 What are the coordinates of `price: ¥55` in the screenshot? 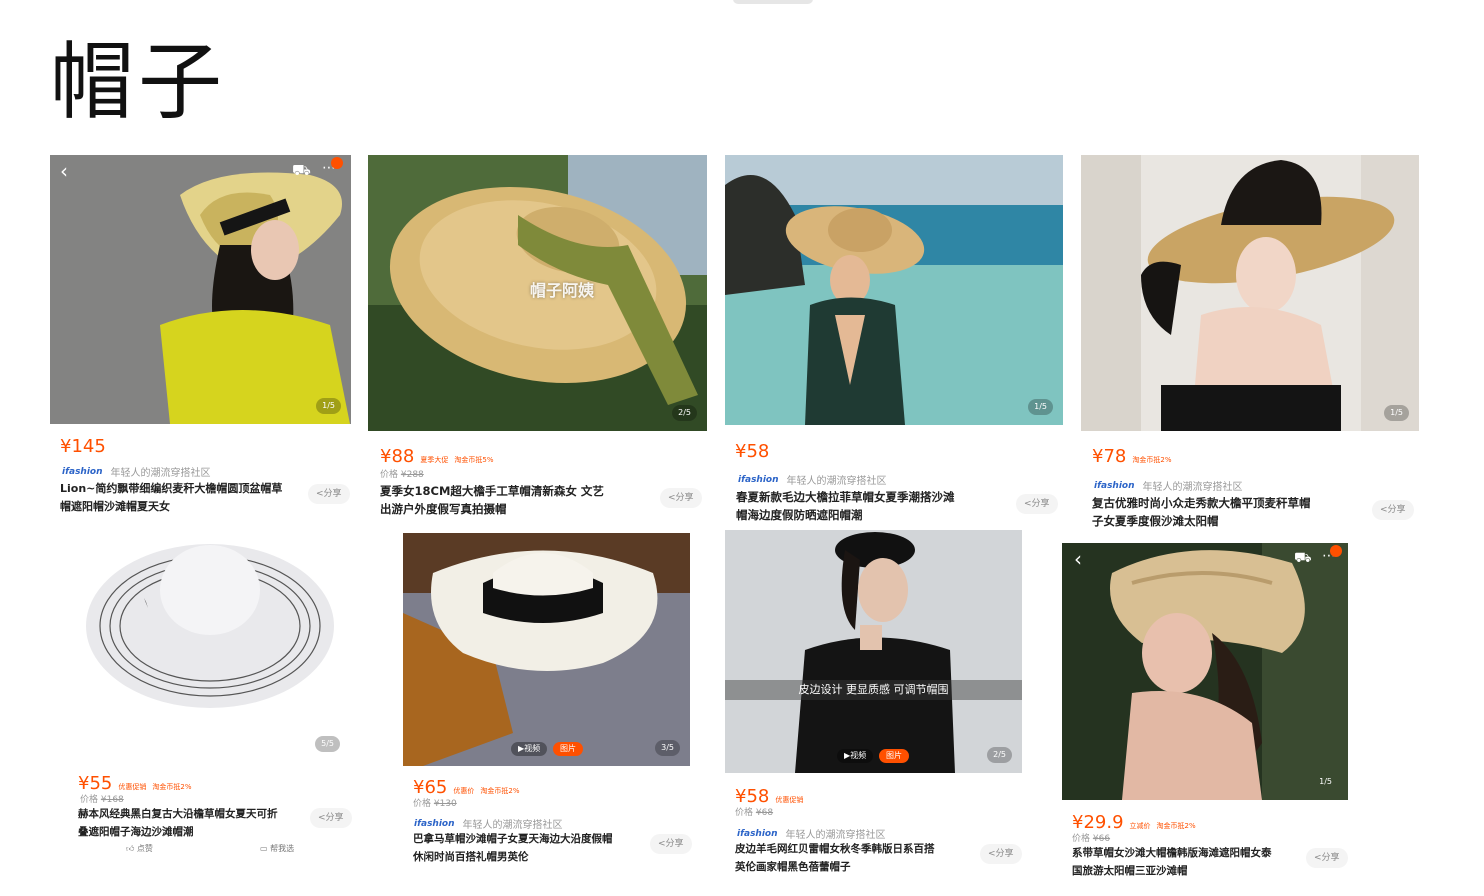 It's located at (95, 783).